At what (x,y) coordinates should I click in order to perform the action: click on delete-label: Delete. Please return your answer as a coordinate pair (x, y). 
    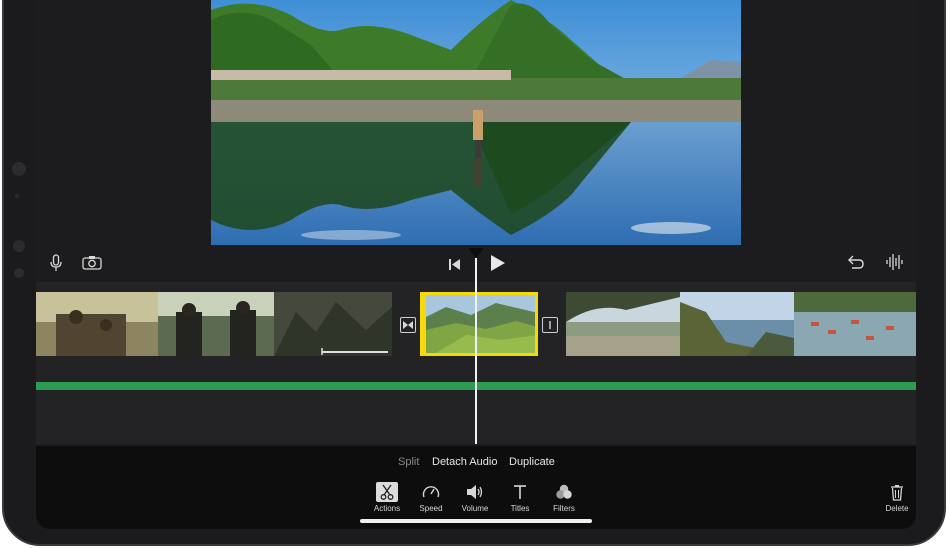
    Looking at the image, I should click on (897, 508).